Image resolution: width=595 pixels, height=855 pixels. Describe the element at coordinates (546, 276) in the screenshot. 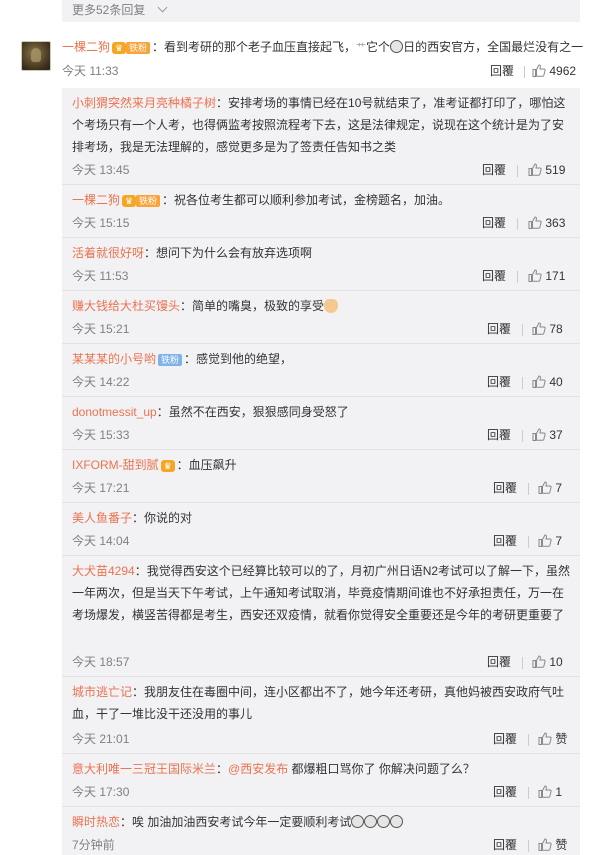

I see `like-button: 171` at that location.